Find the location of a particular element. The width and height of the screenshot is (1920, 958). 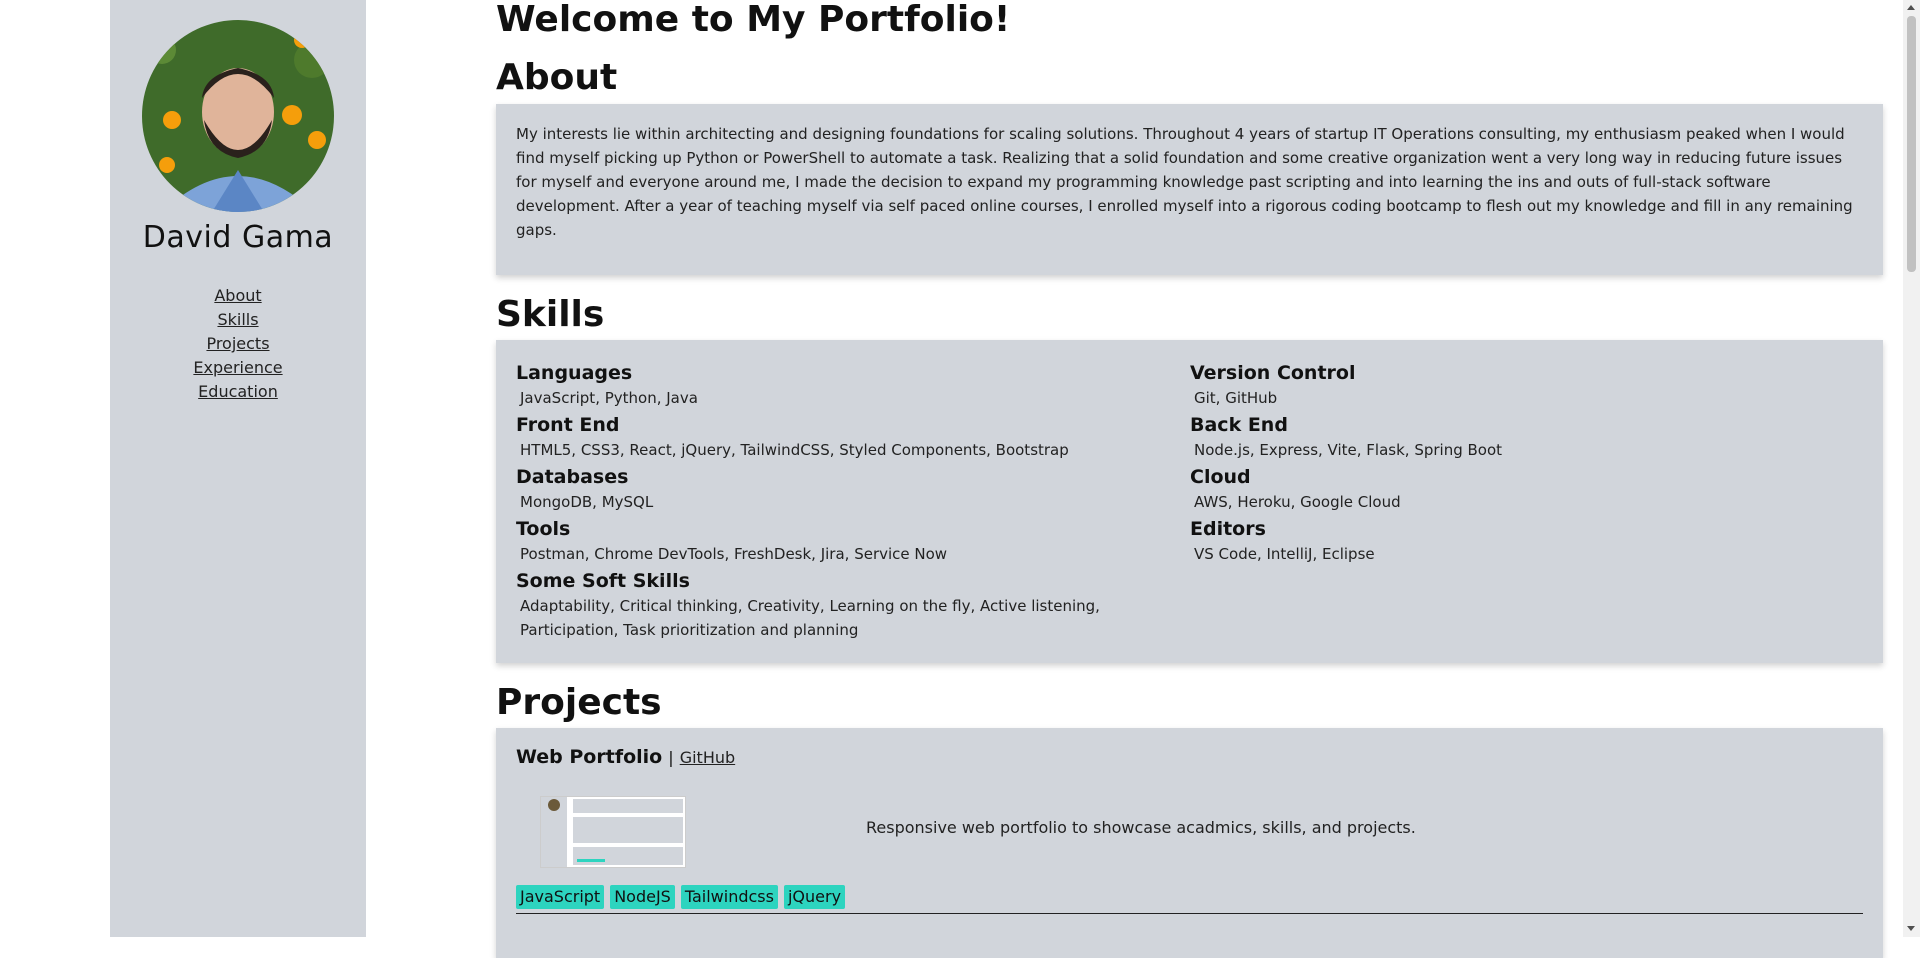

project-title: Web Portfolio | GitHub is located at coordinates (625, 757).